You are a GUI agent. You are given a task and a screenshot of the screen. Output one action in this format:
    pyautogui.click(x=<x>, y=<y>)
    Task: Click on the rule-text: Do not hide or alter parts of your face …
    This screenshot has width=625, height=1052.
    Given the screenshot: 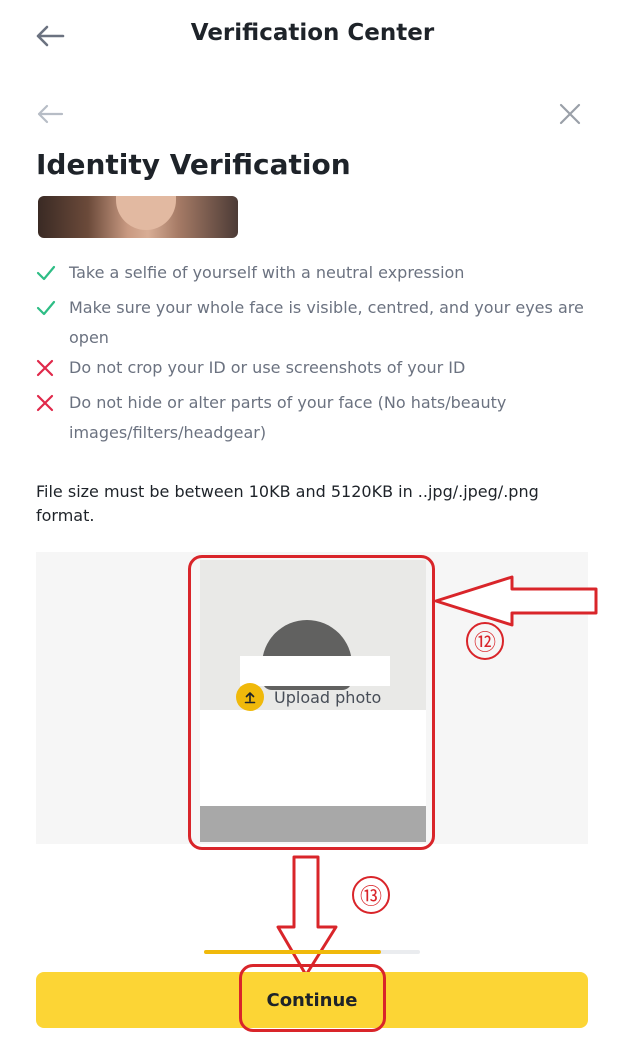 What is the action you would take?
    pyautogui.click(x=288, y=417)
    